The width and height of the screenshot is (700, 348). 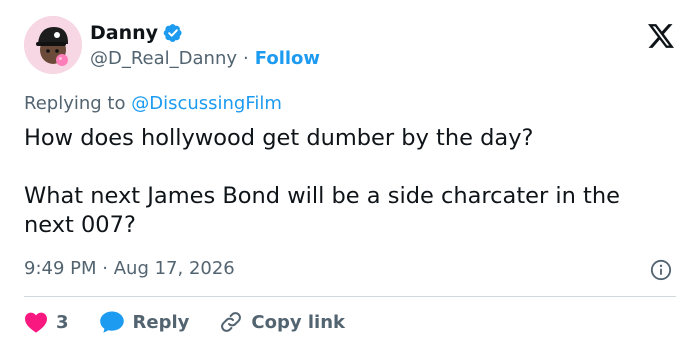 What do you see at coordinates (124, 33) in the screenshot?
I see `author-display-name: Danny` at bounding box center [124, 33].